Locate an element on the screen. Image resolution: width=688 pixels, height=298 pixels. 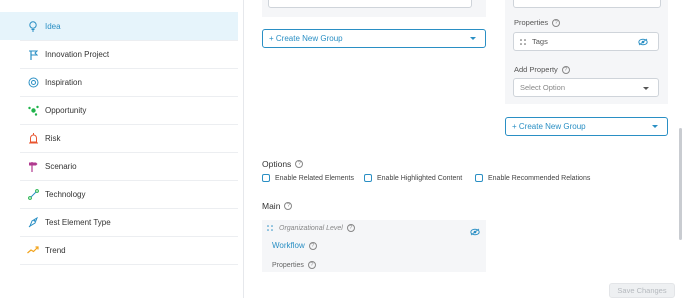
workflow-group-title: Workflow ? is located at coordinates (294, 245).